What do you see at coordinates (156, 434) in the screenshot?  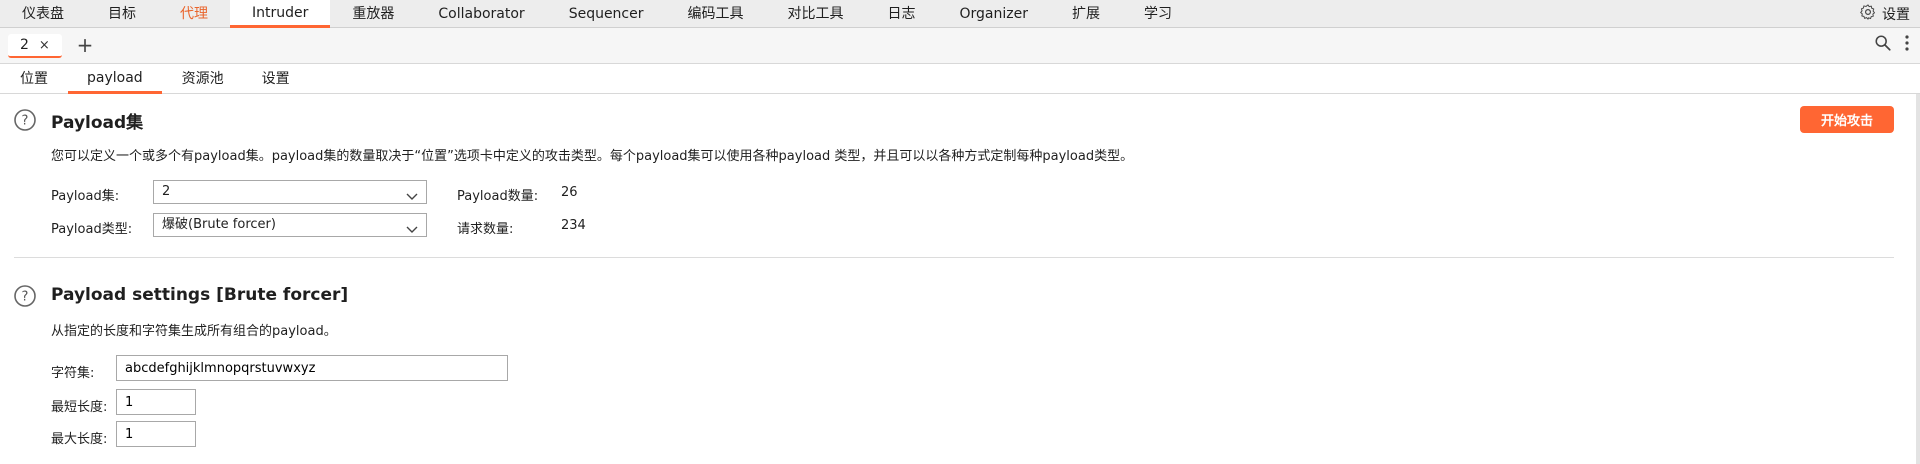 I see `max-length-input` at bounding box center [156, 434].